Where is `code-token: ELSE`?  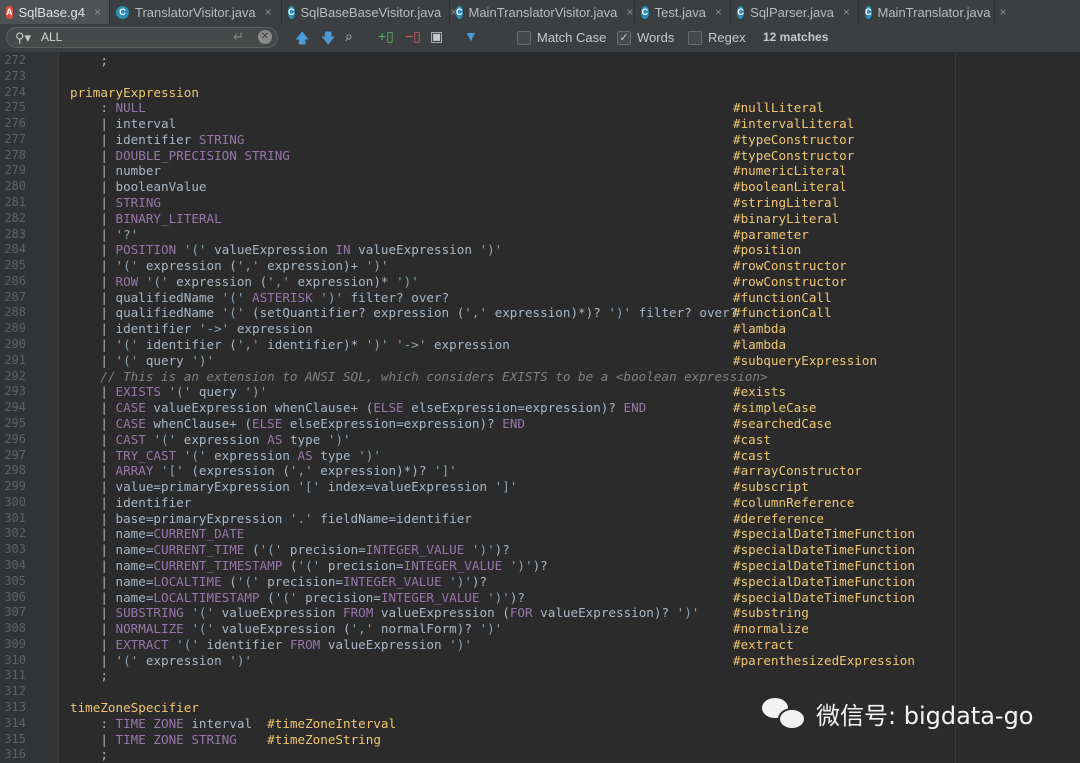
code-token: ELSE is located at coordinates (388, 408).